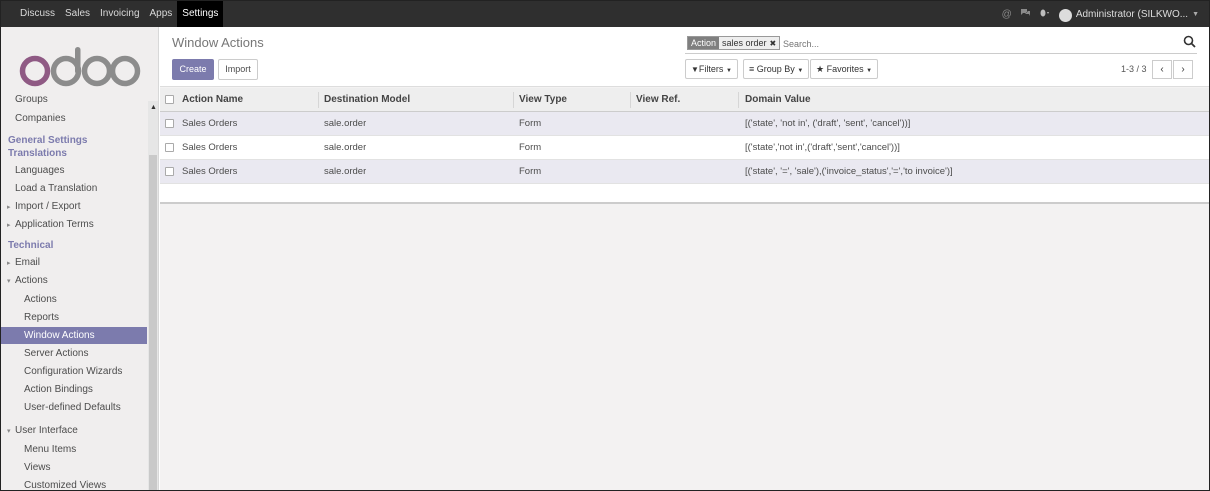  Describe the element at coordinates (193, 69) in the screenshot. I see `create-button: Create` at that location.